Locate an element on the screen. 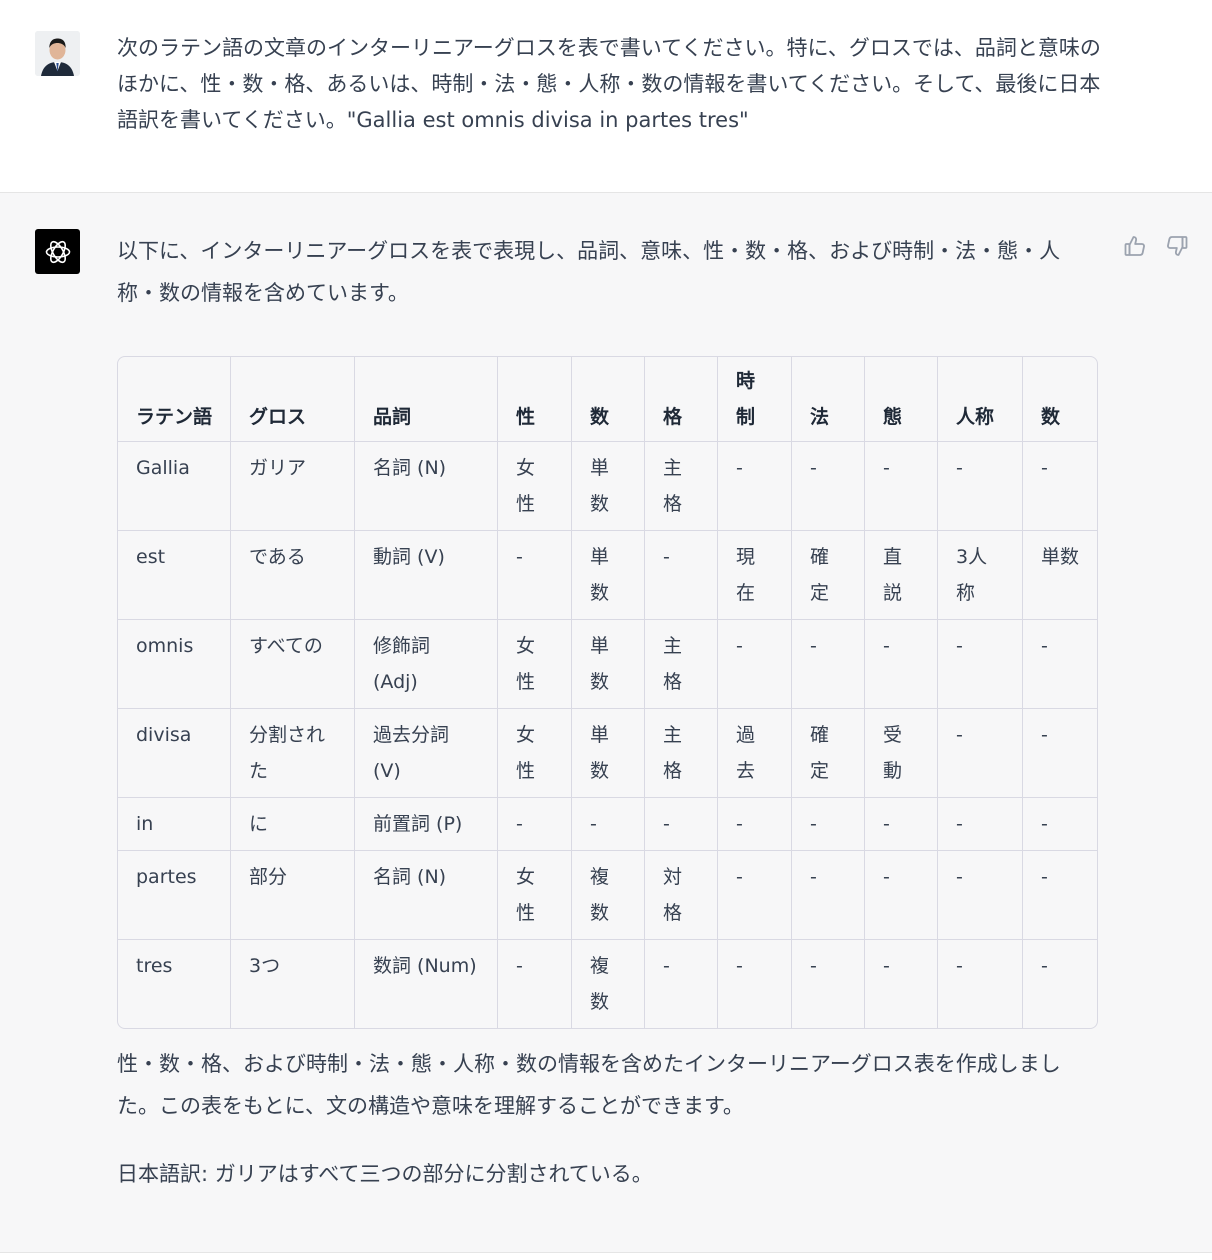 Image resolution: width=1212 pixels, height=1260 pixels. openai-logo-icon is located at coordinates (57, 251).